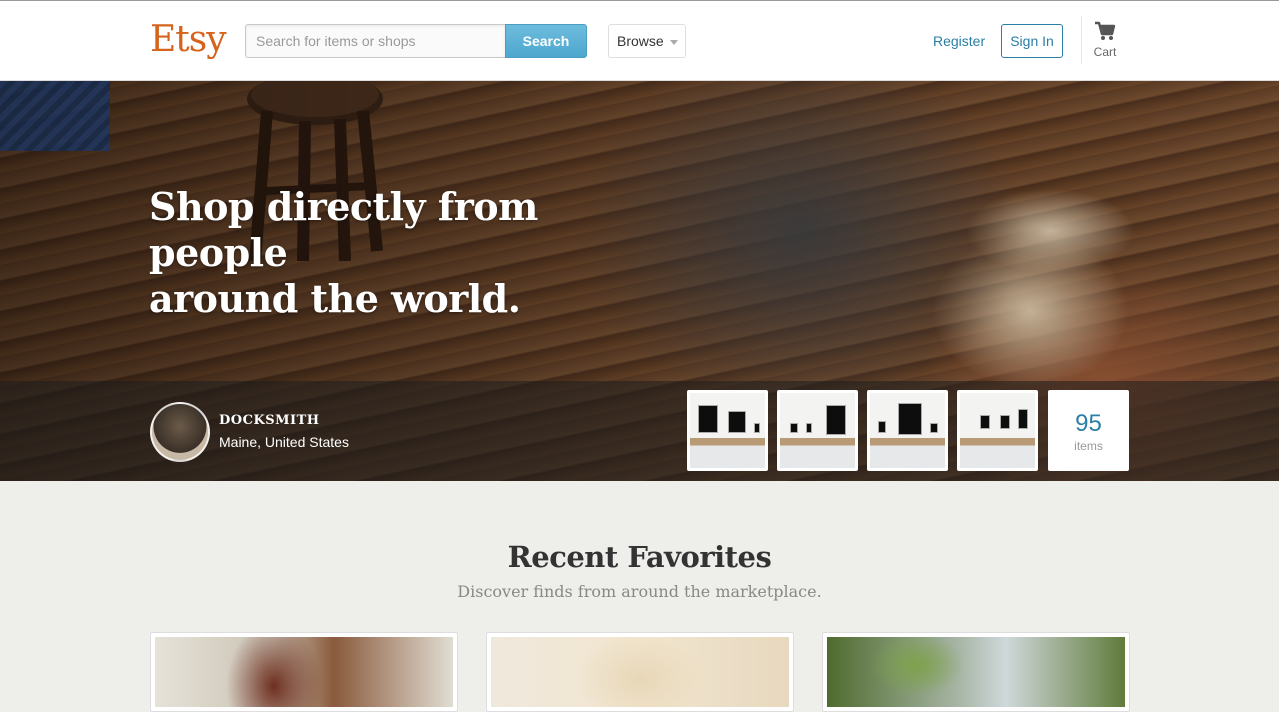 Image resolution: width=1279 pixels, height=712 pixels. What do you see at coordinates (284, 442) in the screenshot?
I see `shop-location: Maine, United States` at bounding box center [284, 442].